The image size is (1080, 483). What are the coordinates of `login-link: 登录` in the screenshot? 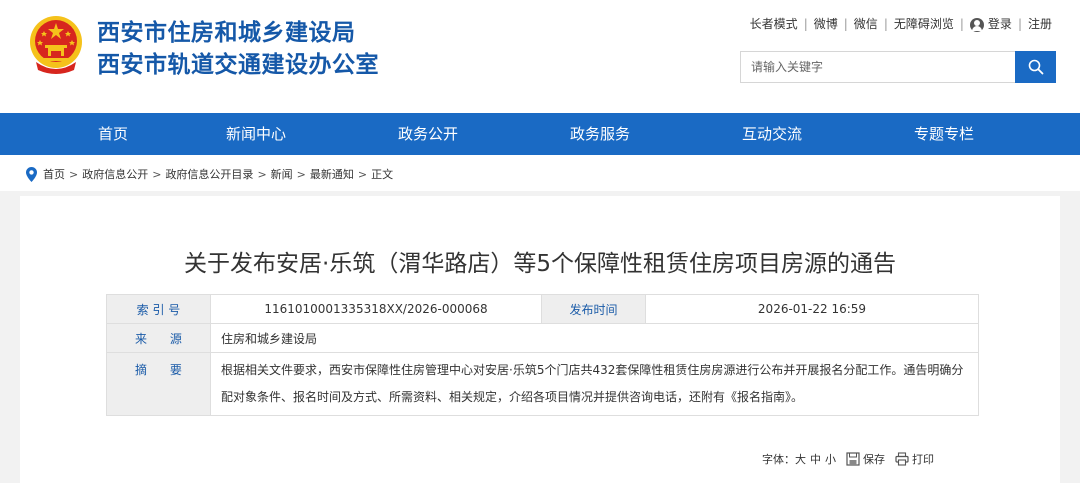 It's located at (990, 23).